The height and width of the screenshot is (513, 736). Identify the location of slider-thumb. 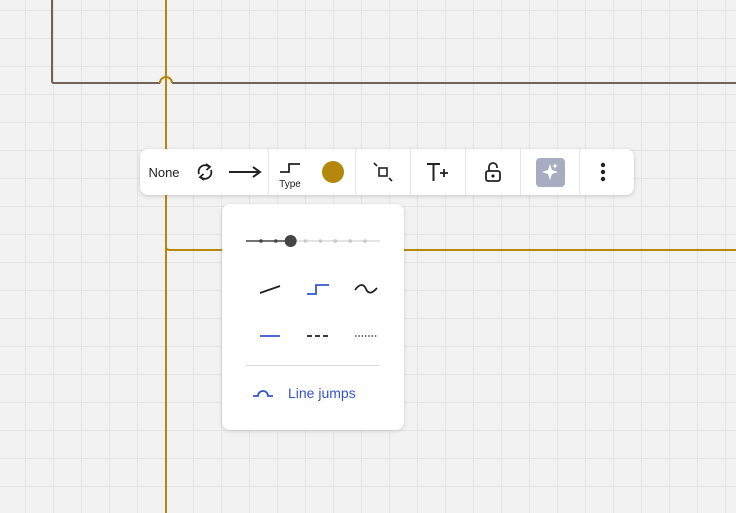
(290, 241).